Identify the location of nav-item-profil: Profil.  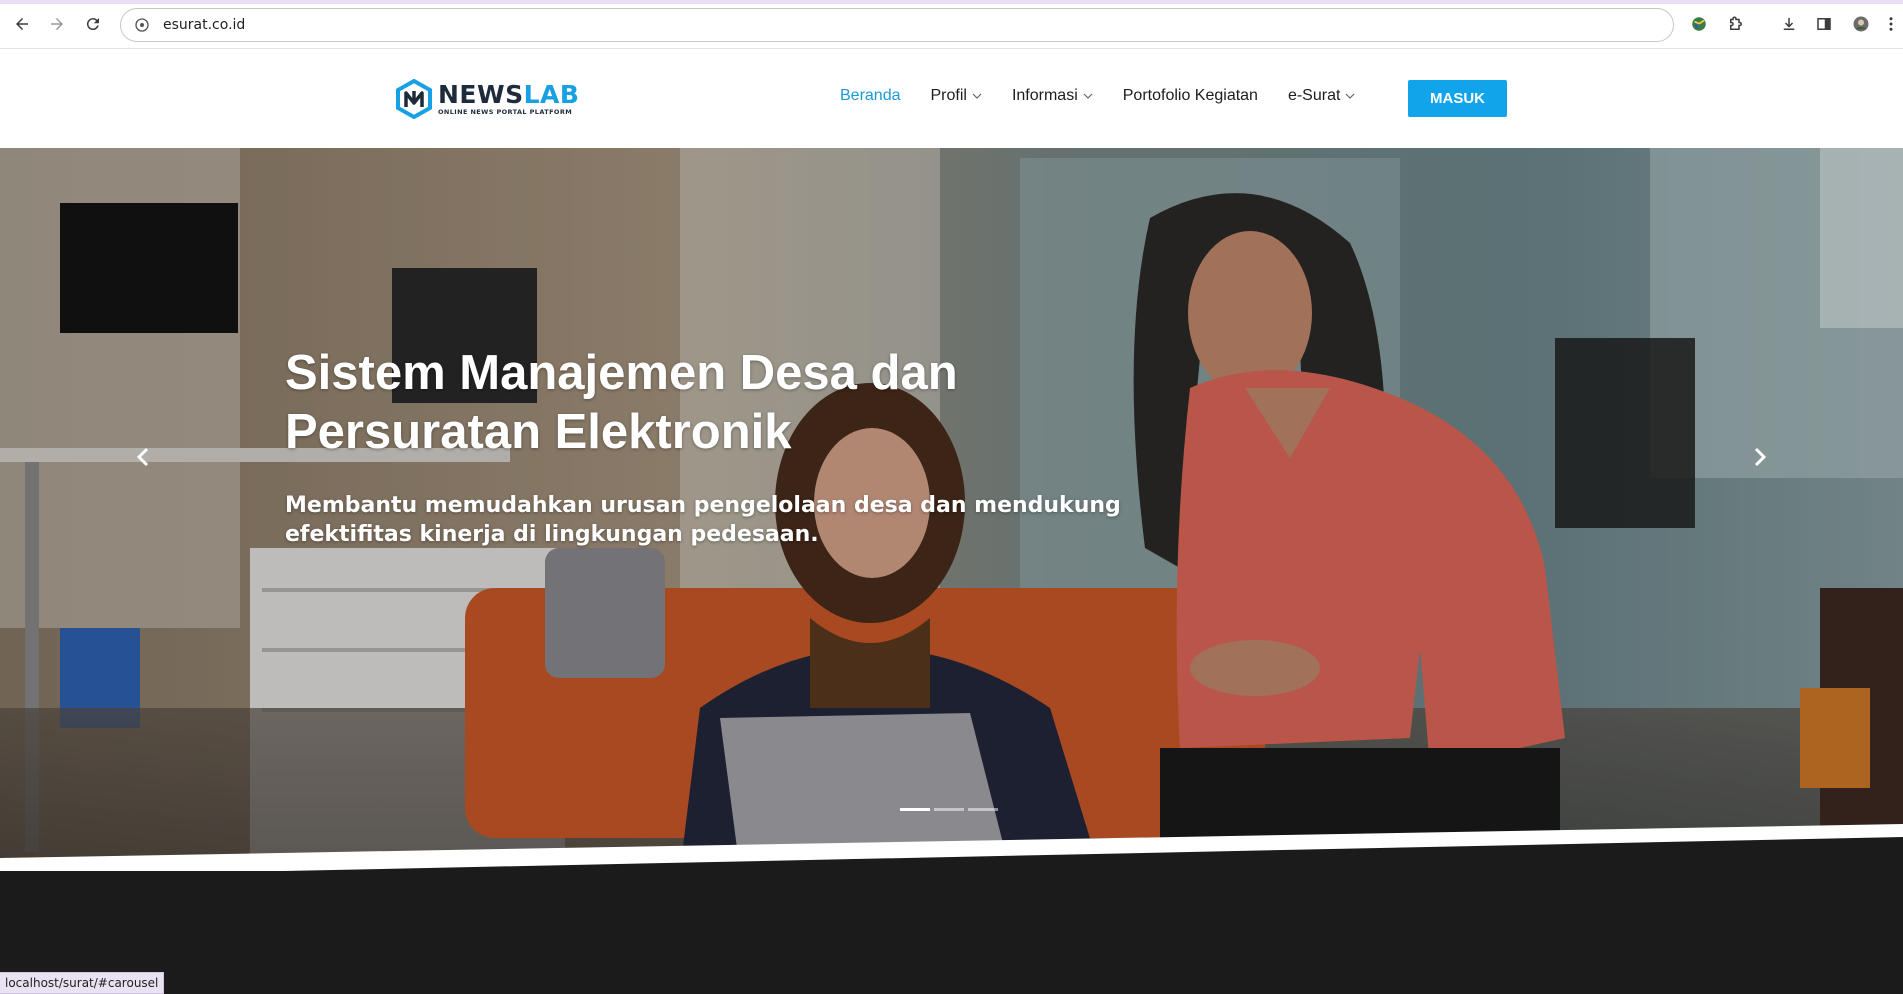
(956, 96).